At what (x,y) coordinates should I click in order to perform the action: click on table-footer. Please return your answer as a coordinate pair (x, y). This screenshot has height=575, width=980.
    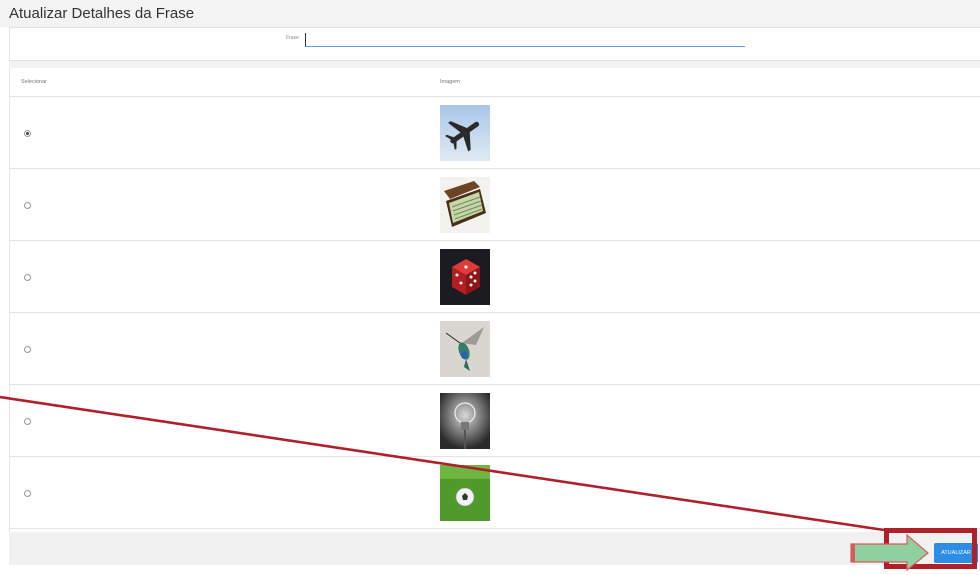
    Looking at the image, I should click on (494, 548).